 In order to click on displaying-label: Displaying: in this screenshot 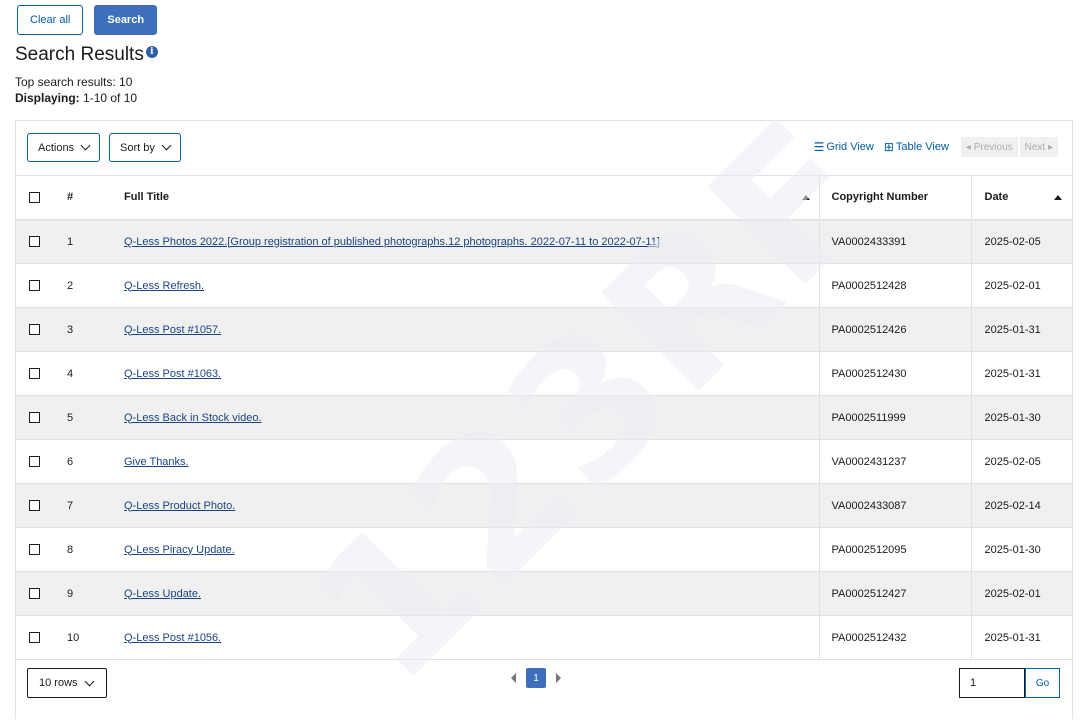, I will do `click(47, 98)`.